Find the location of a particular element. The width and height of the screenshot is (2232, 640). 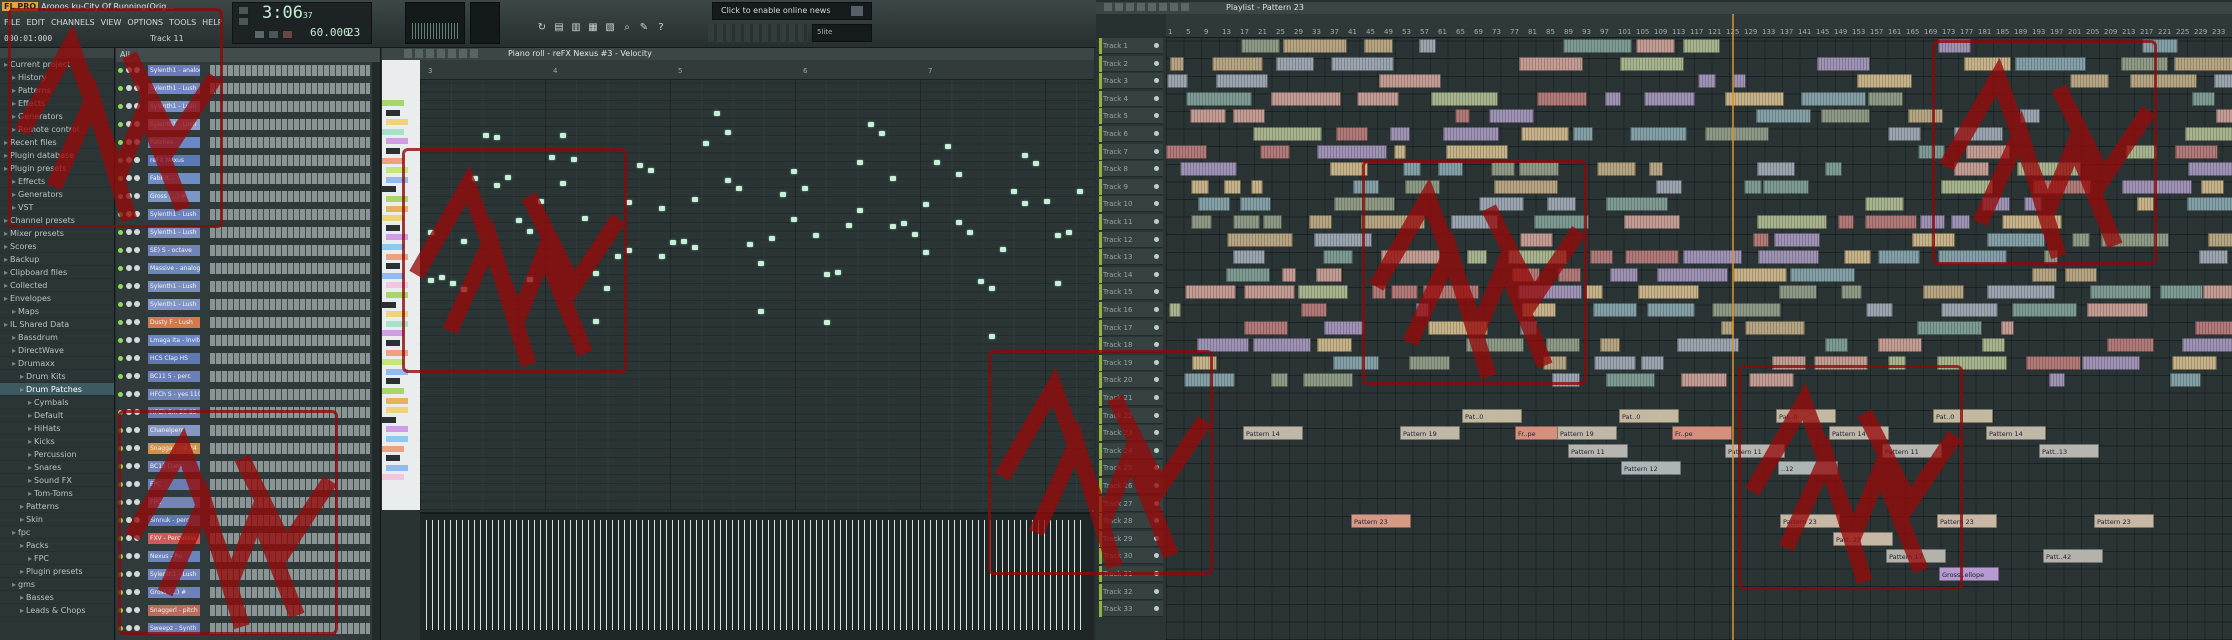

browser-item: ▸ Clipboard files is located at coordinates (57, 272).